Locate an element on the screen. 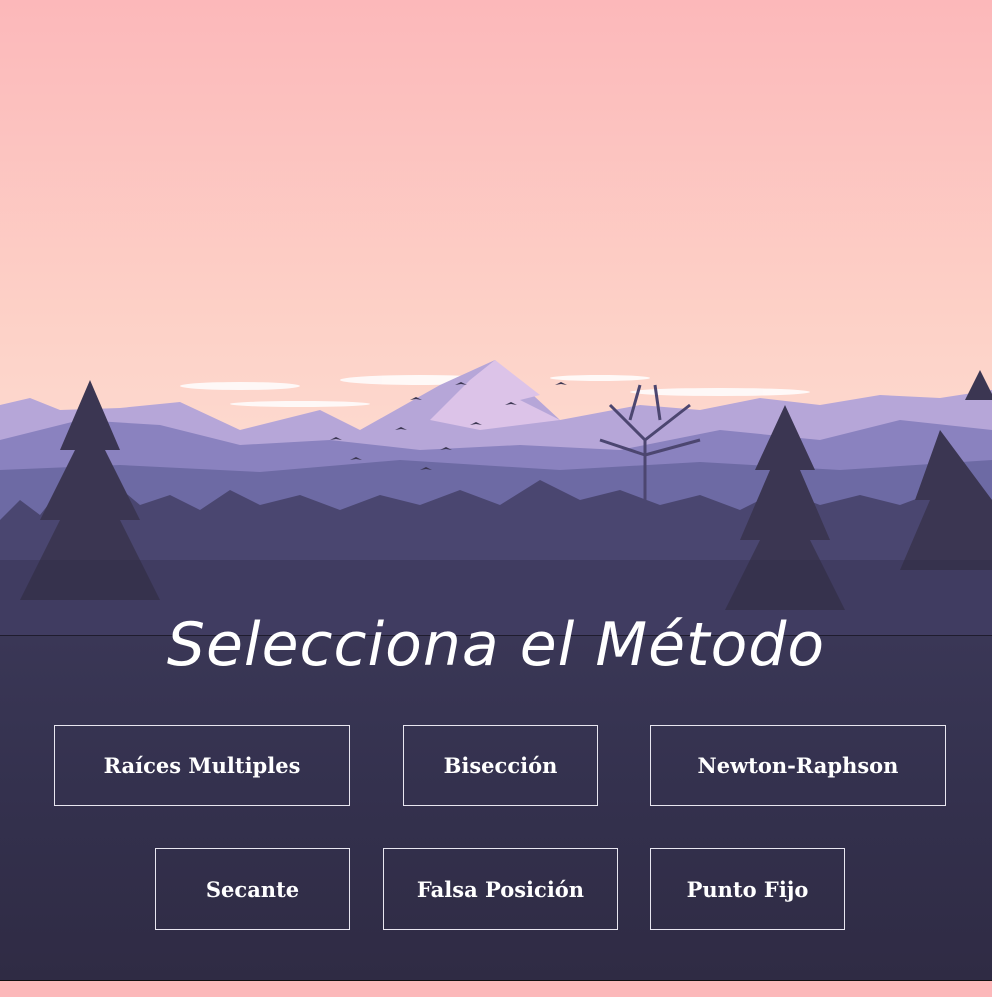  falsa-posicion-button: Falsa Posición is located at coordinates (500, 889).